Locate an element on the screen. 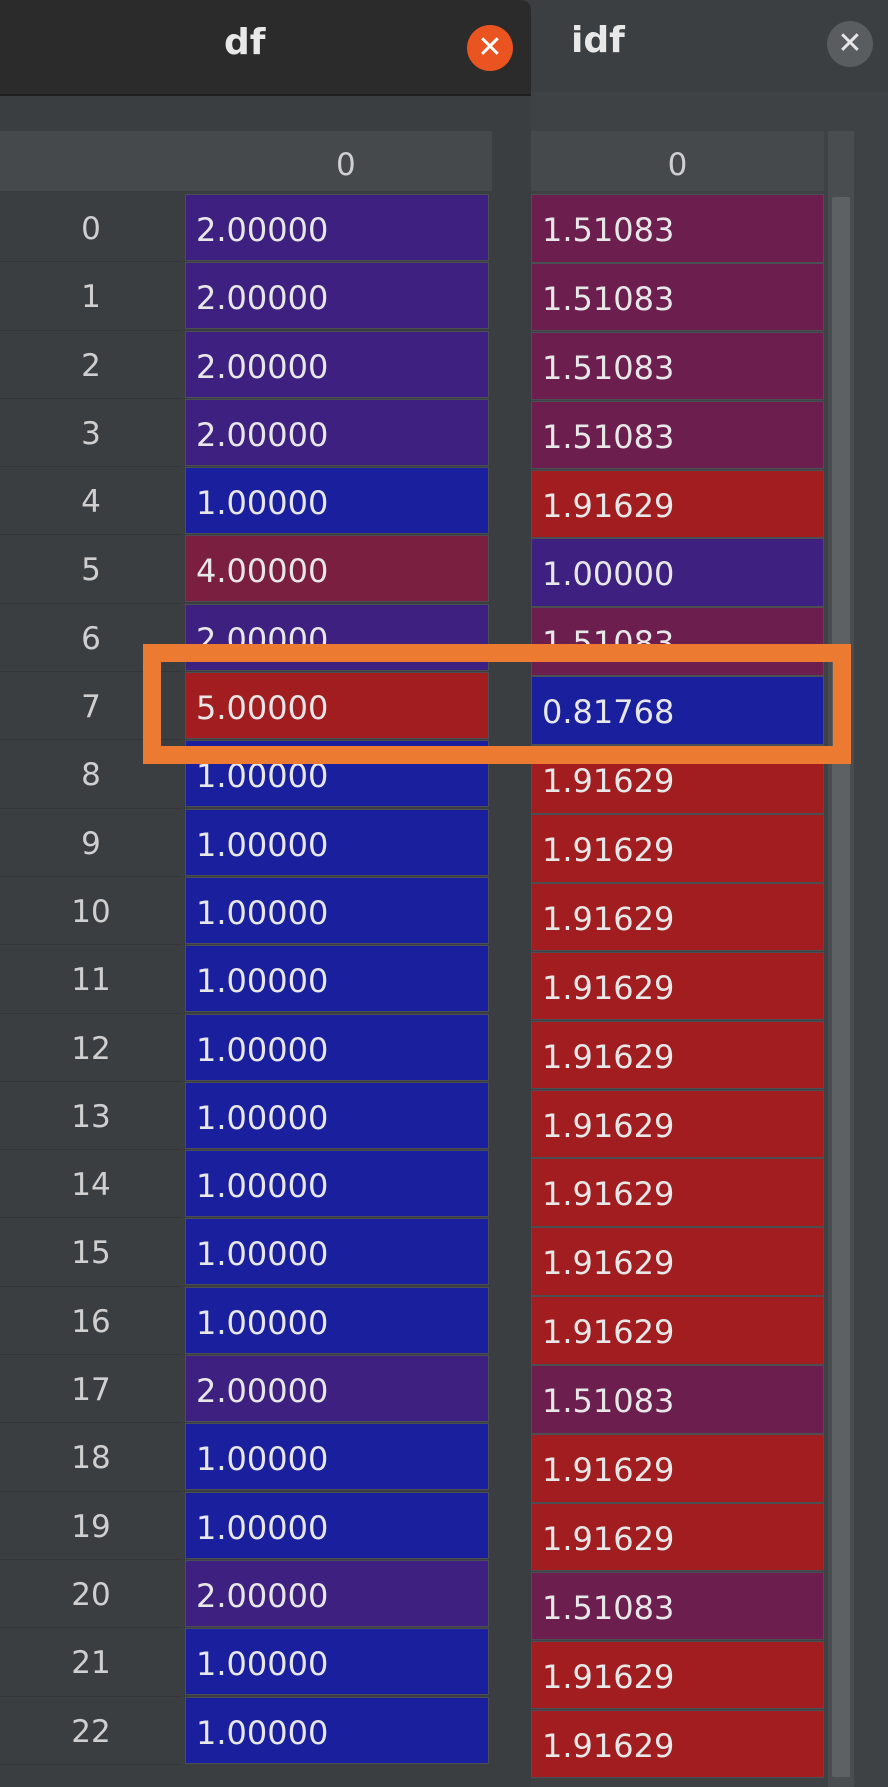 Image resolution: width=888 pixels, height=1787 pixels. table-cell: 4.00000 is located at coordinates (337, 569).